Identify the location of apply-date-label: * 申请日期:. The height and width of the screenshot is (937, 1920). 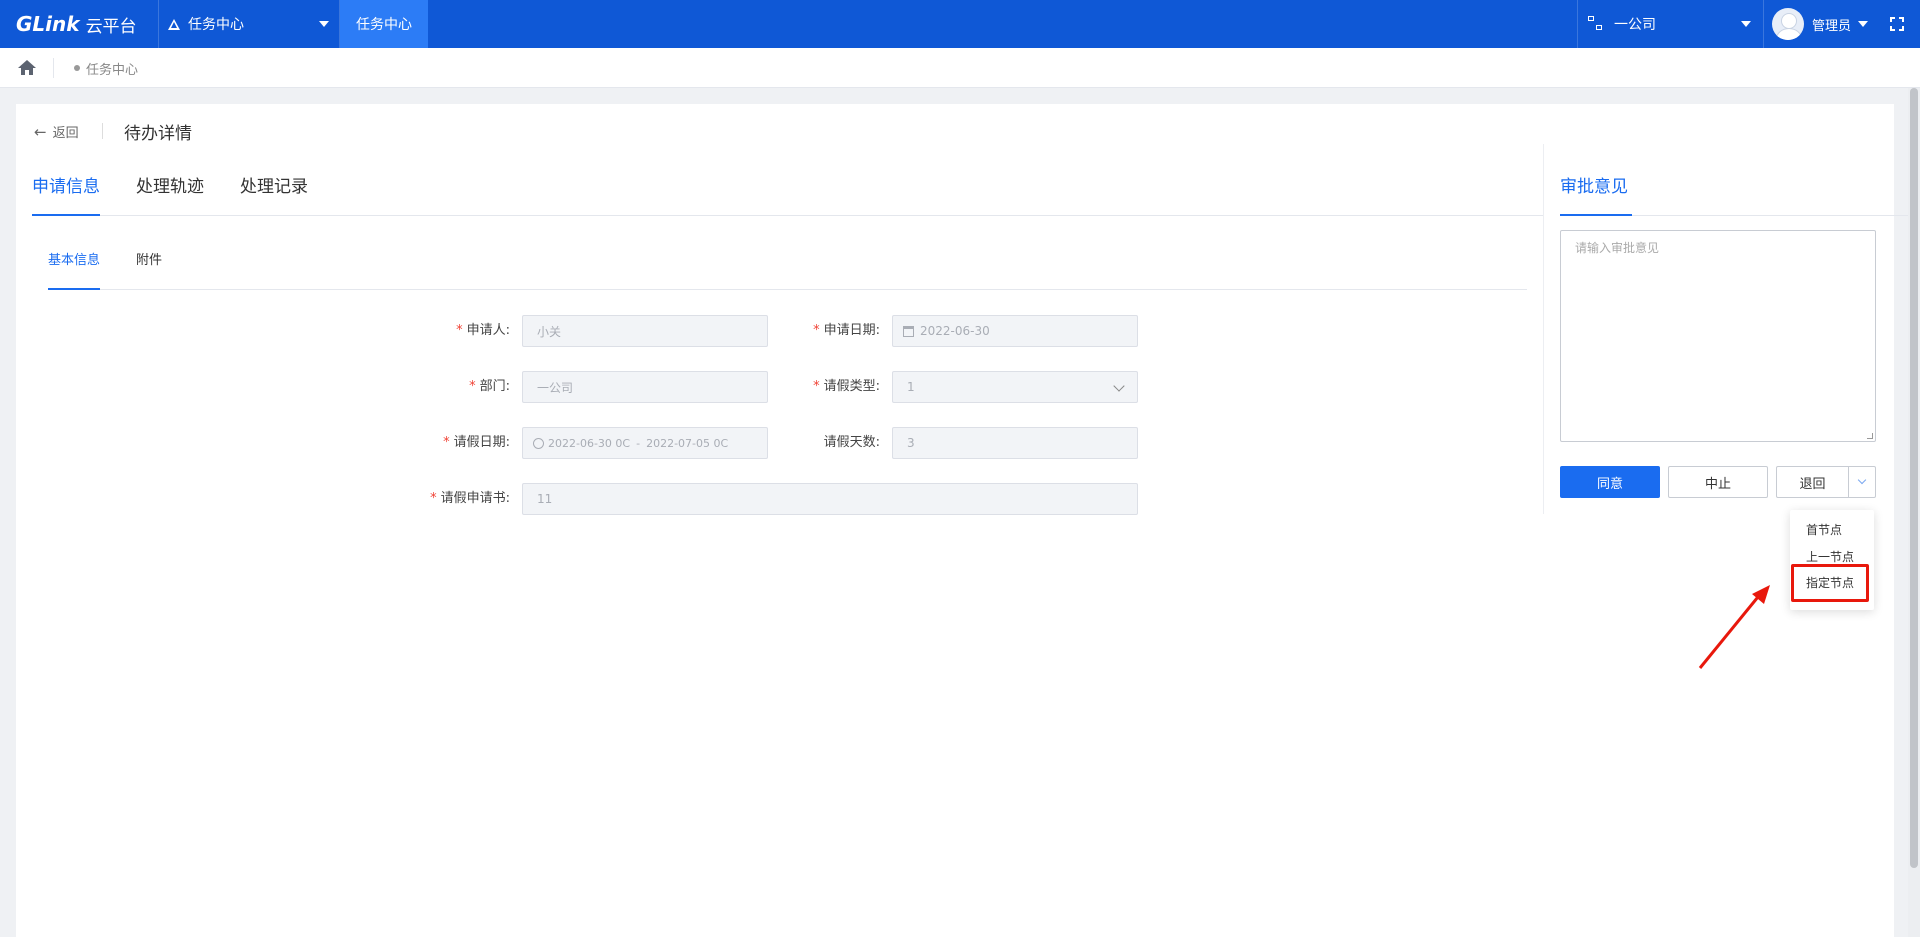
(846, 330).